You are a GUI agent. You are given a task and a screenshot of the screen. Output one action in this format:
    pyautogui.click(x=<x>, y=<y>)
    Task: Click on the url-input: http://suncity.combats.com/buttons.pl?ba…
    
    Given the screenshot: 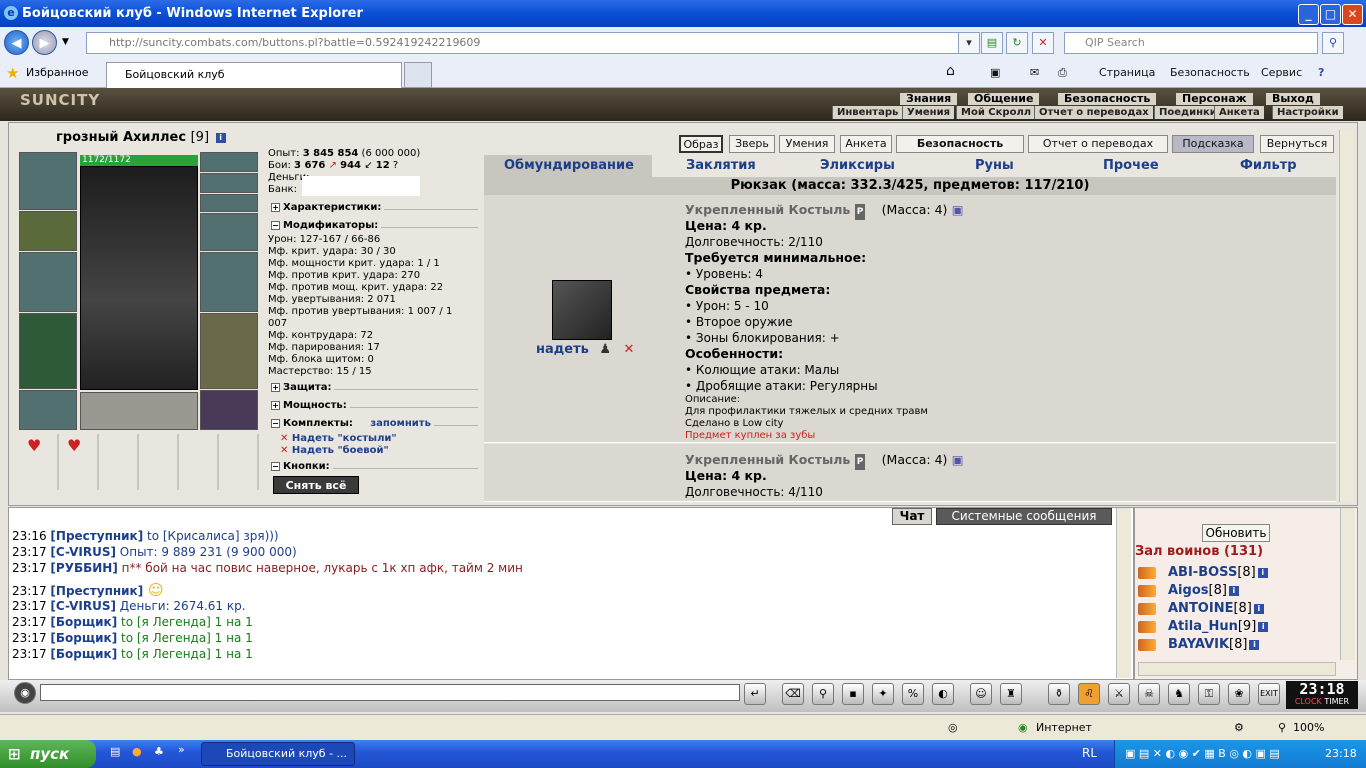 What is the action you would take?
    pyautogui.click(x=530, y=43)
    